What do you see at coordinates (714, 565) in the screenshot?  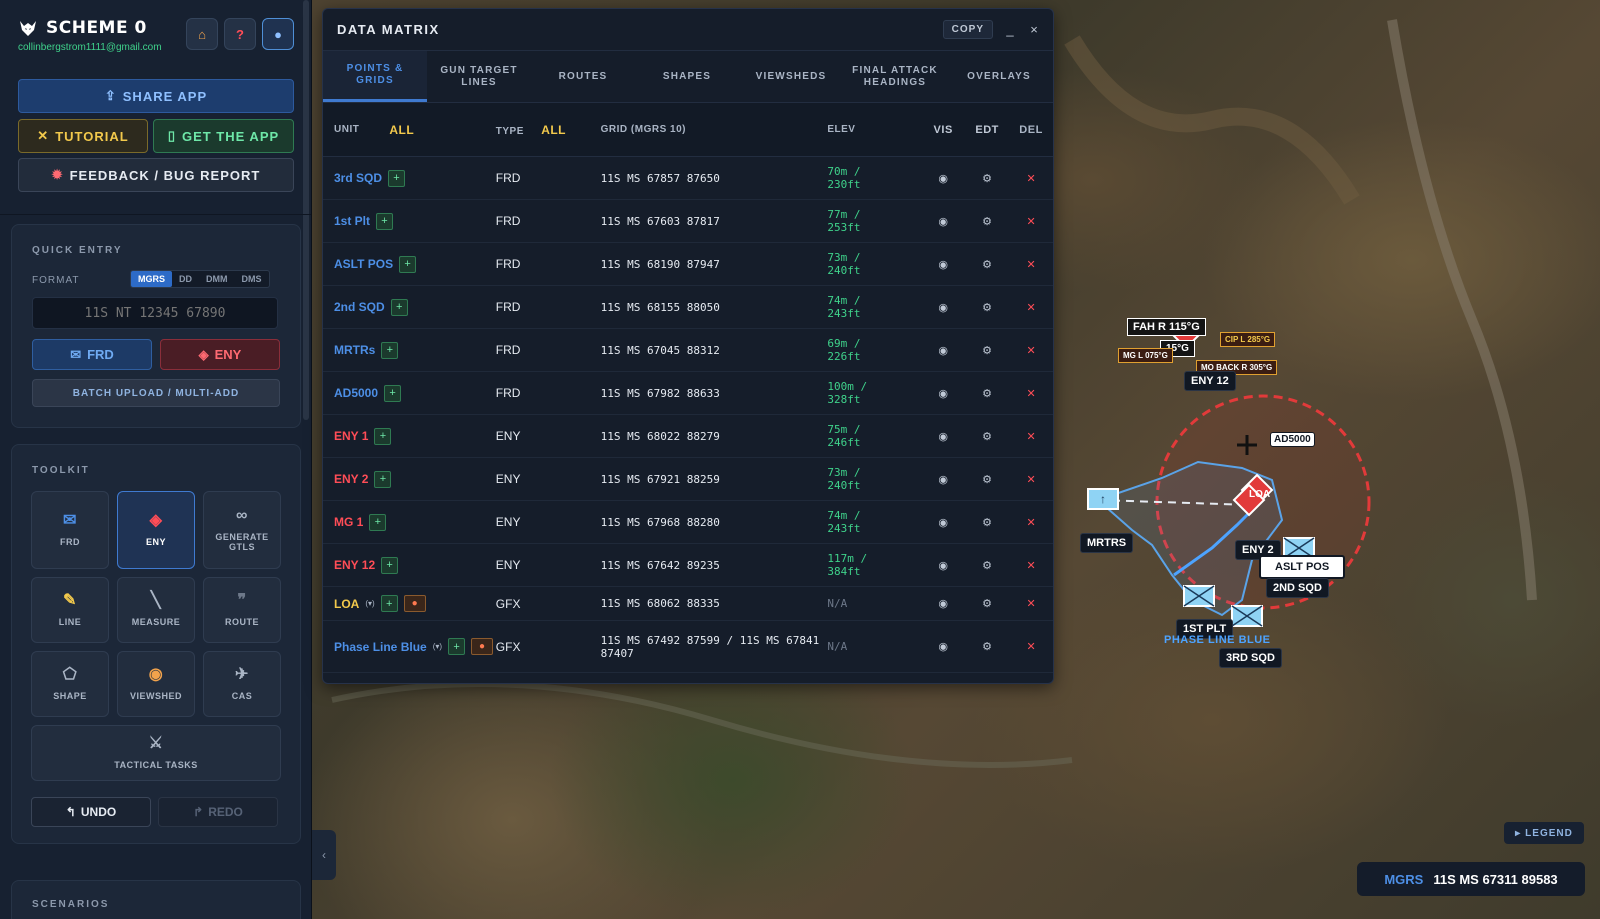 I see `grid-cell: 11S MS 67642 89235` at bounding box center [714, 565].